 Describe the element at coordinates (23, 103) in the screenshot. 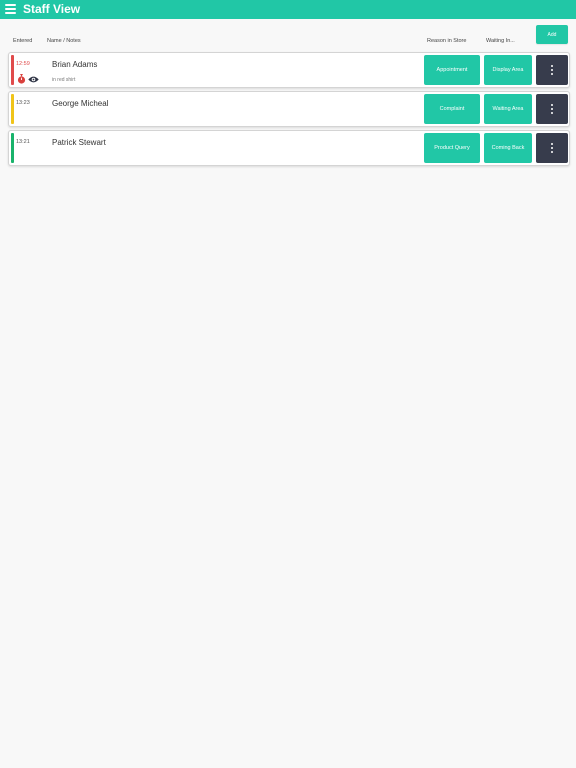

I see `entered-time: 13:23` at that location.